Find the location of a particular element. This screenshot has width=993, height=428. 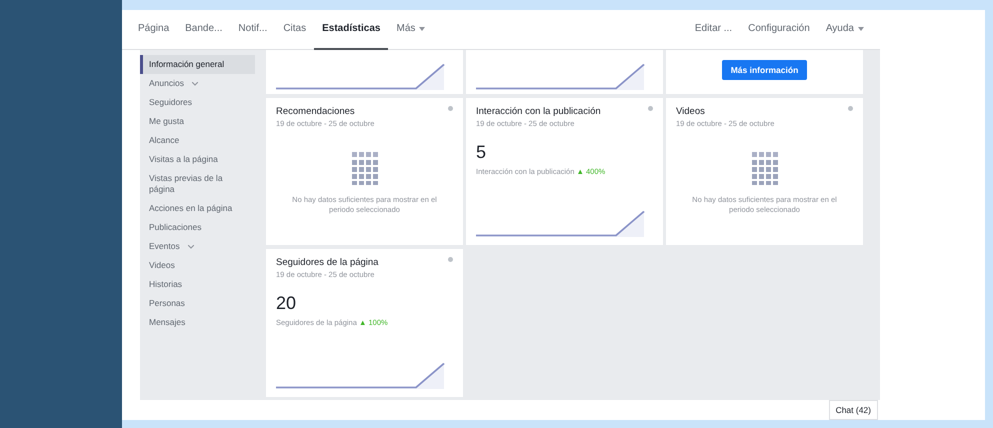

chat-tab: Chat (42) is located at coordinates (853, 410).